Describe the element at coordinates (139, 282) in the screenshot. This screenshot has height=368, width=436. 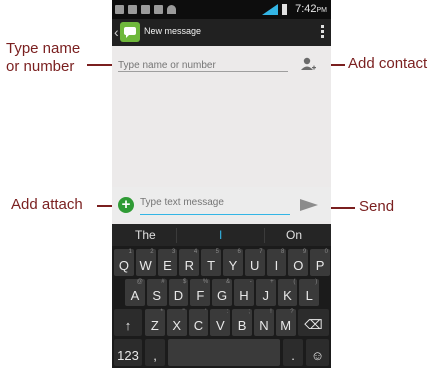
I see `key-a-alt-char: @` at that location.